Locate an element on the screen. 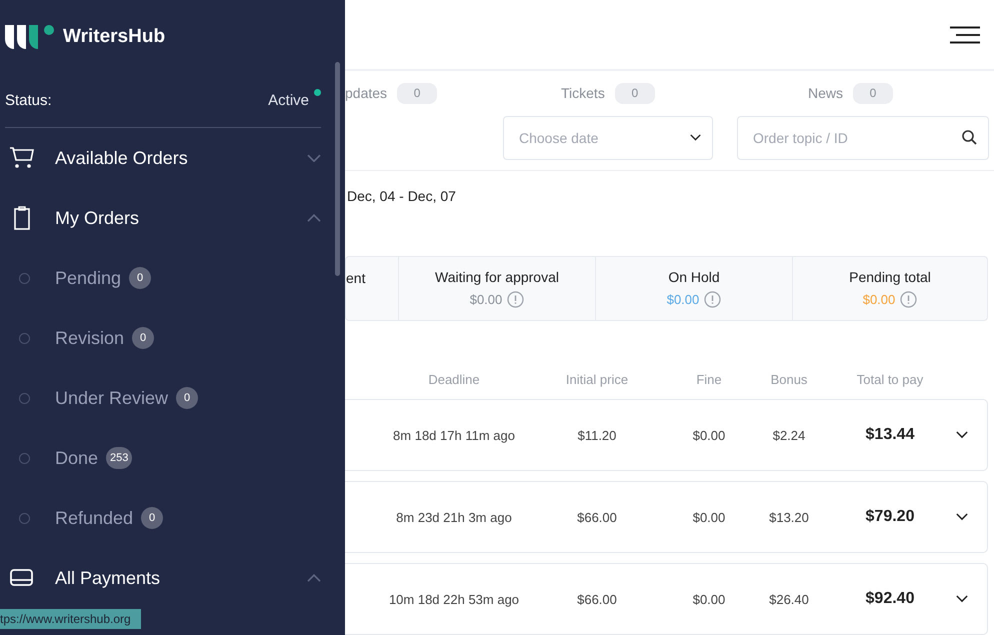  tab: News 0 is located at coordinates (898, 93).